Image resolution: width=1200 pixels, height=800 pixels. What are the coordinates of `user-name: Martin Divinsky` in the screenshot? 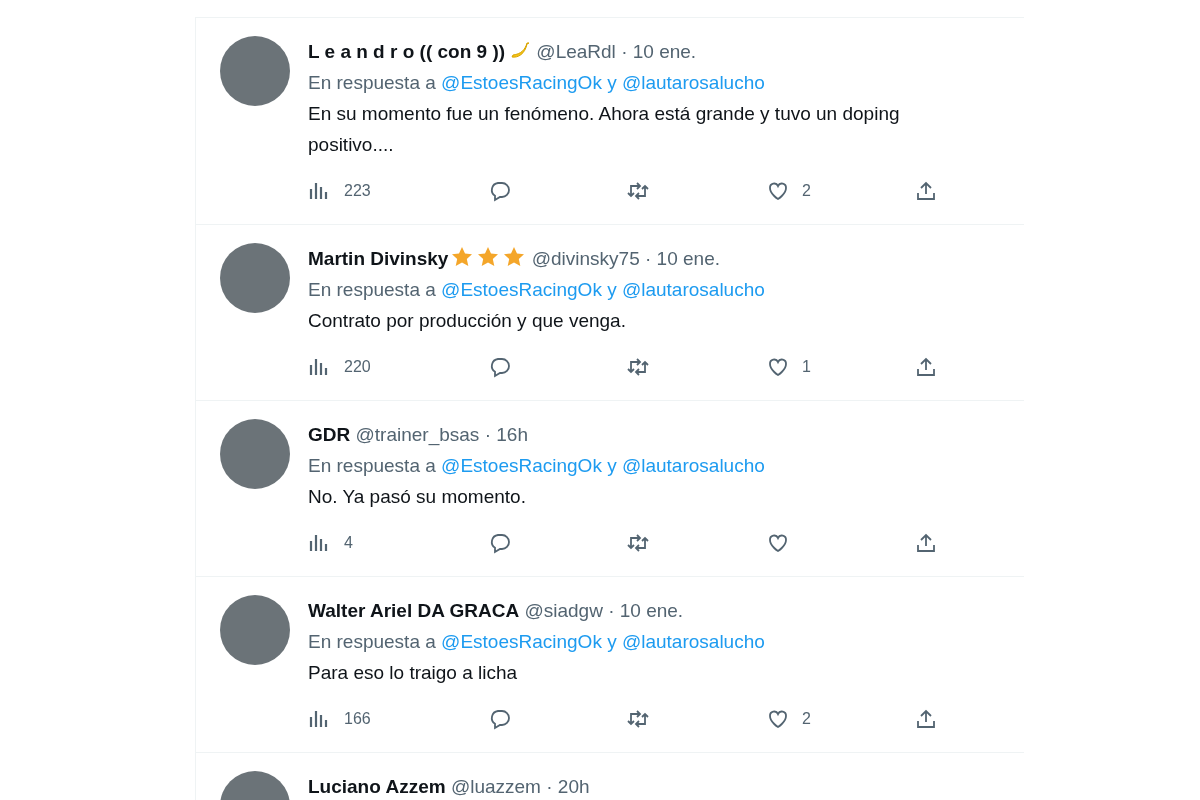 It's located at (378, 258).